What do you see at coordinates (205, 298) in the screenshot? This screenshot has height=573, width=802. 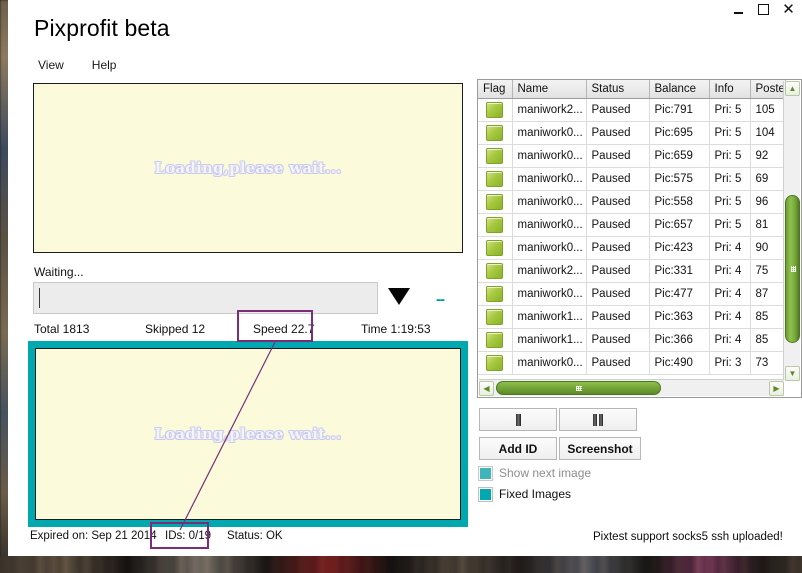 I see `progress-bar` at bounding box center [205, 298].